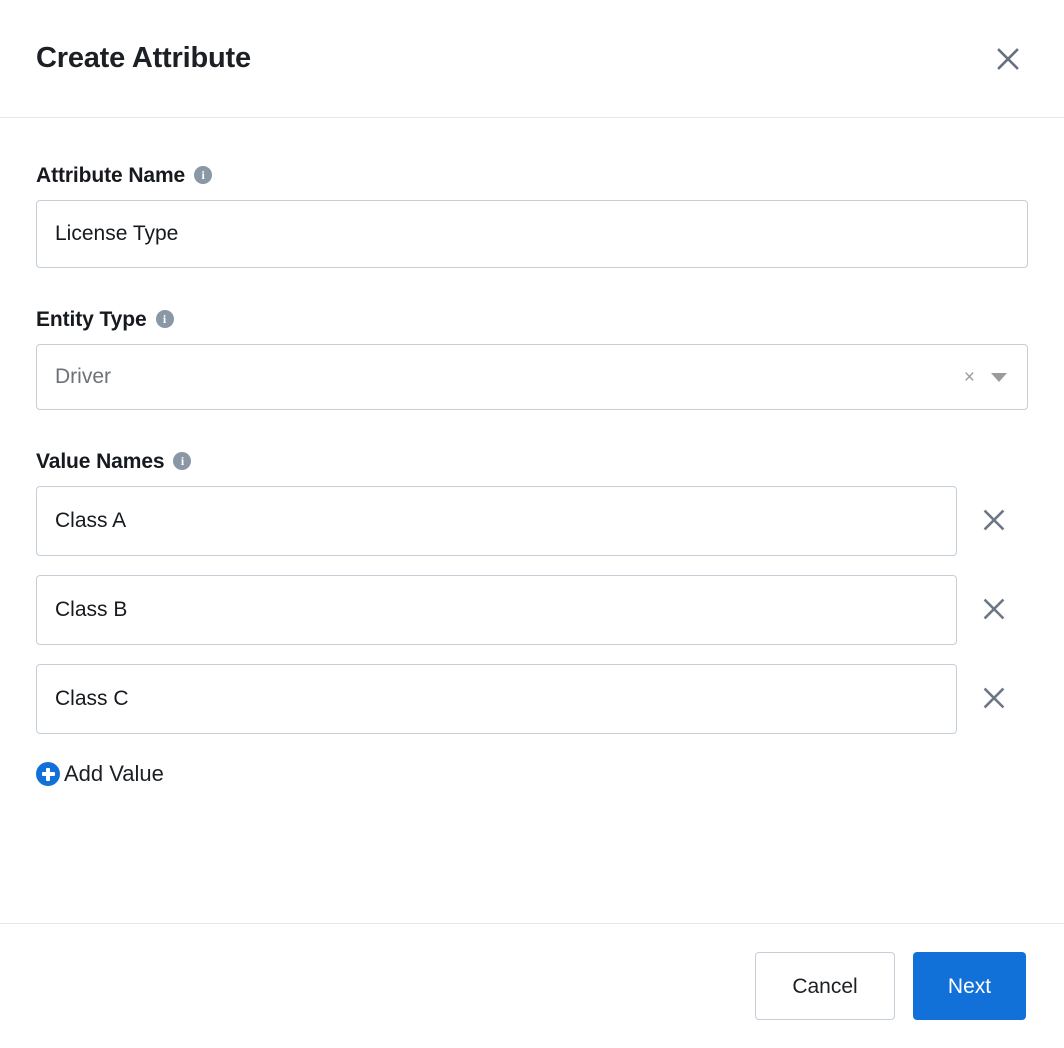  Describe the element at coordinates (825, 986) in the screenshot. I see `cancel-button: Cancel` at that location.